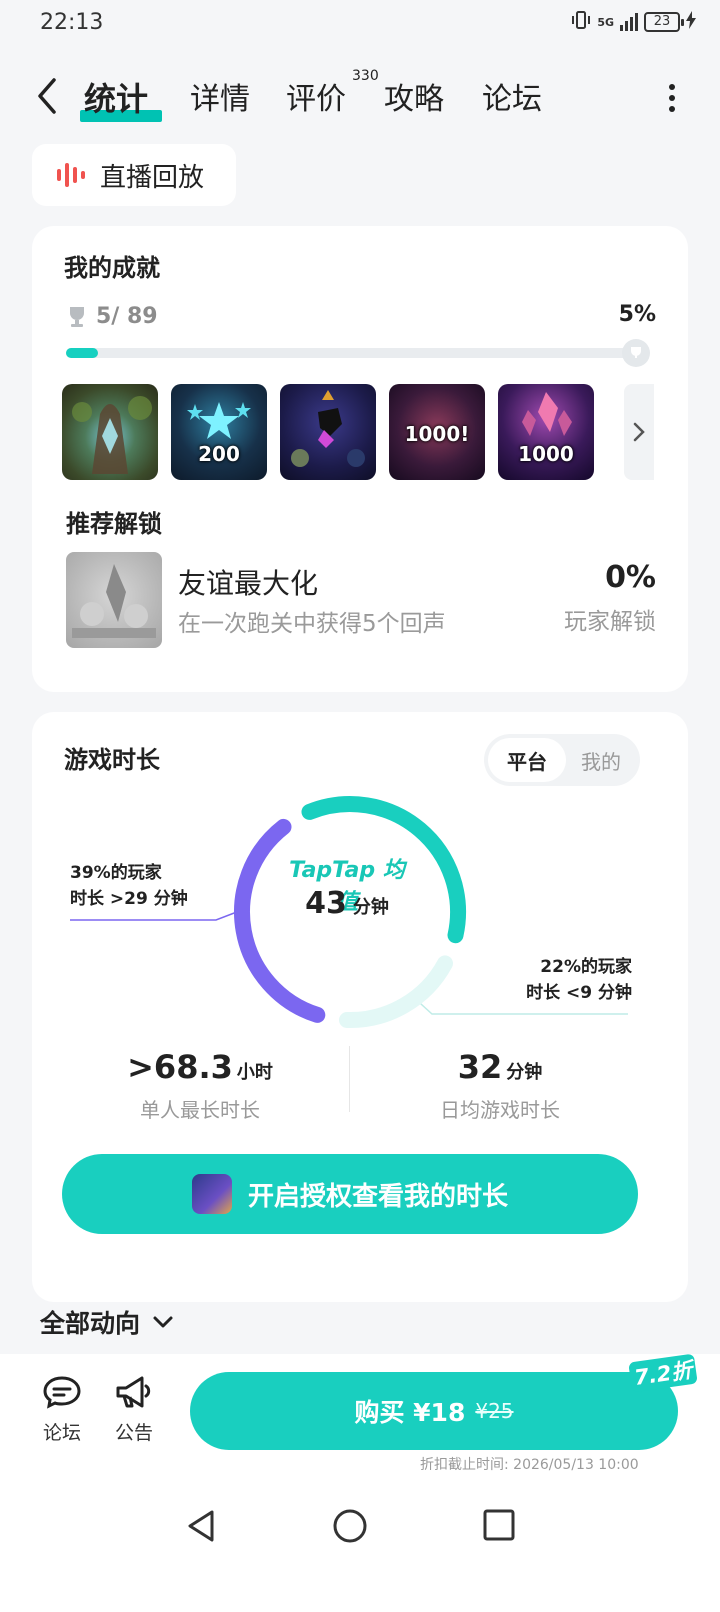 The image size is (720, 1612). What do you see at coordinates (499, 1525) in the screenshot?
I see `system-recents-icon` at bounding box center [499, 1525].